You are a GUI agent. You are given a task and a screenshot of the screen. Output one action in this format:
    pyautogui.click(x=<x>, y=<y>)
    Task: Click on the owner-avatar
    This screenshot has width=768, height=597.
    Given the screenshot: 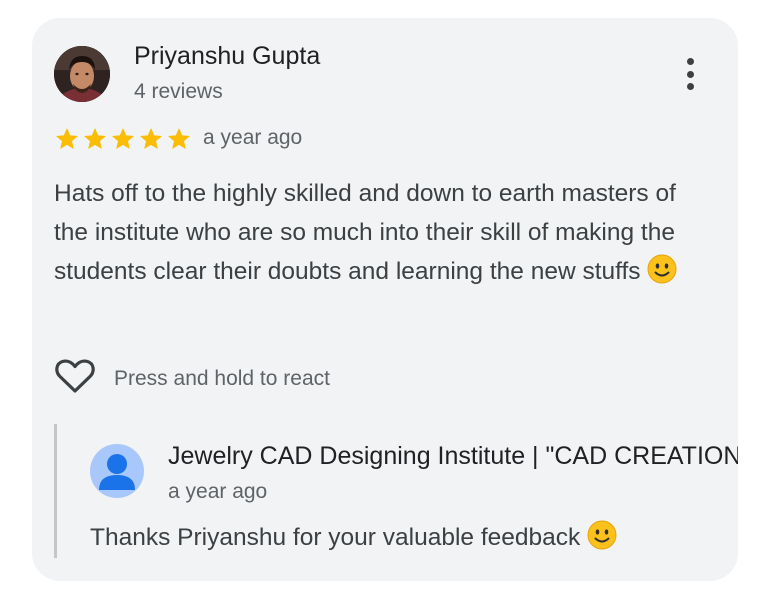 What is the action you would take?
    pyautogui.click(x=117, y=471)
    